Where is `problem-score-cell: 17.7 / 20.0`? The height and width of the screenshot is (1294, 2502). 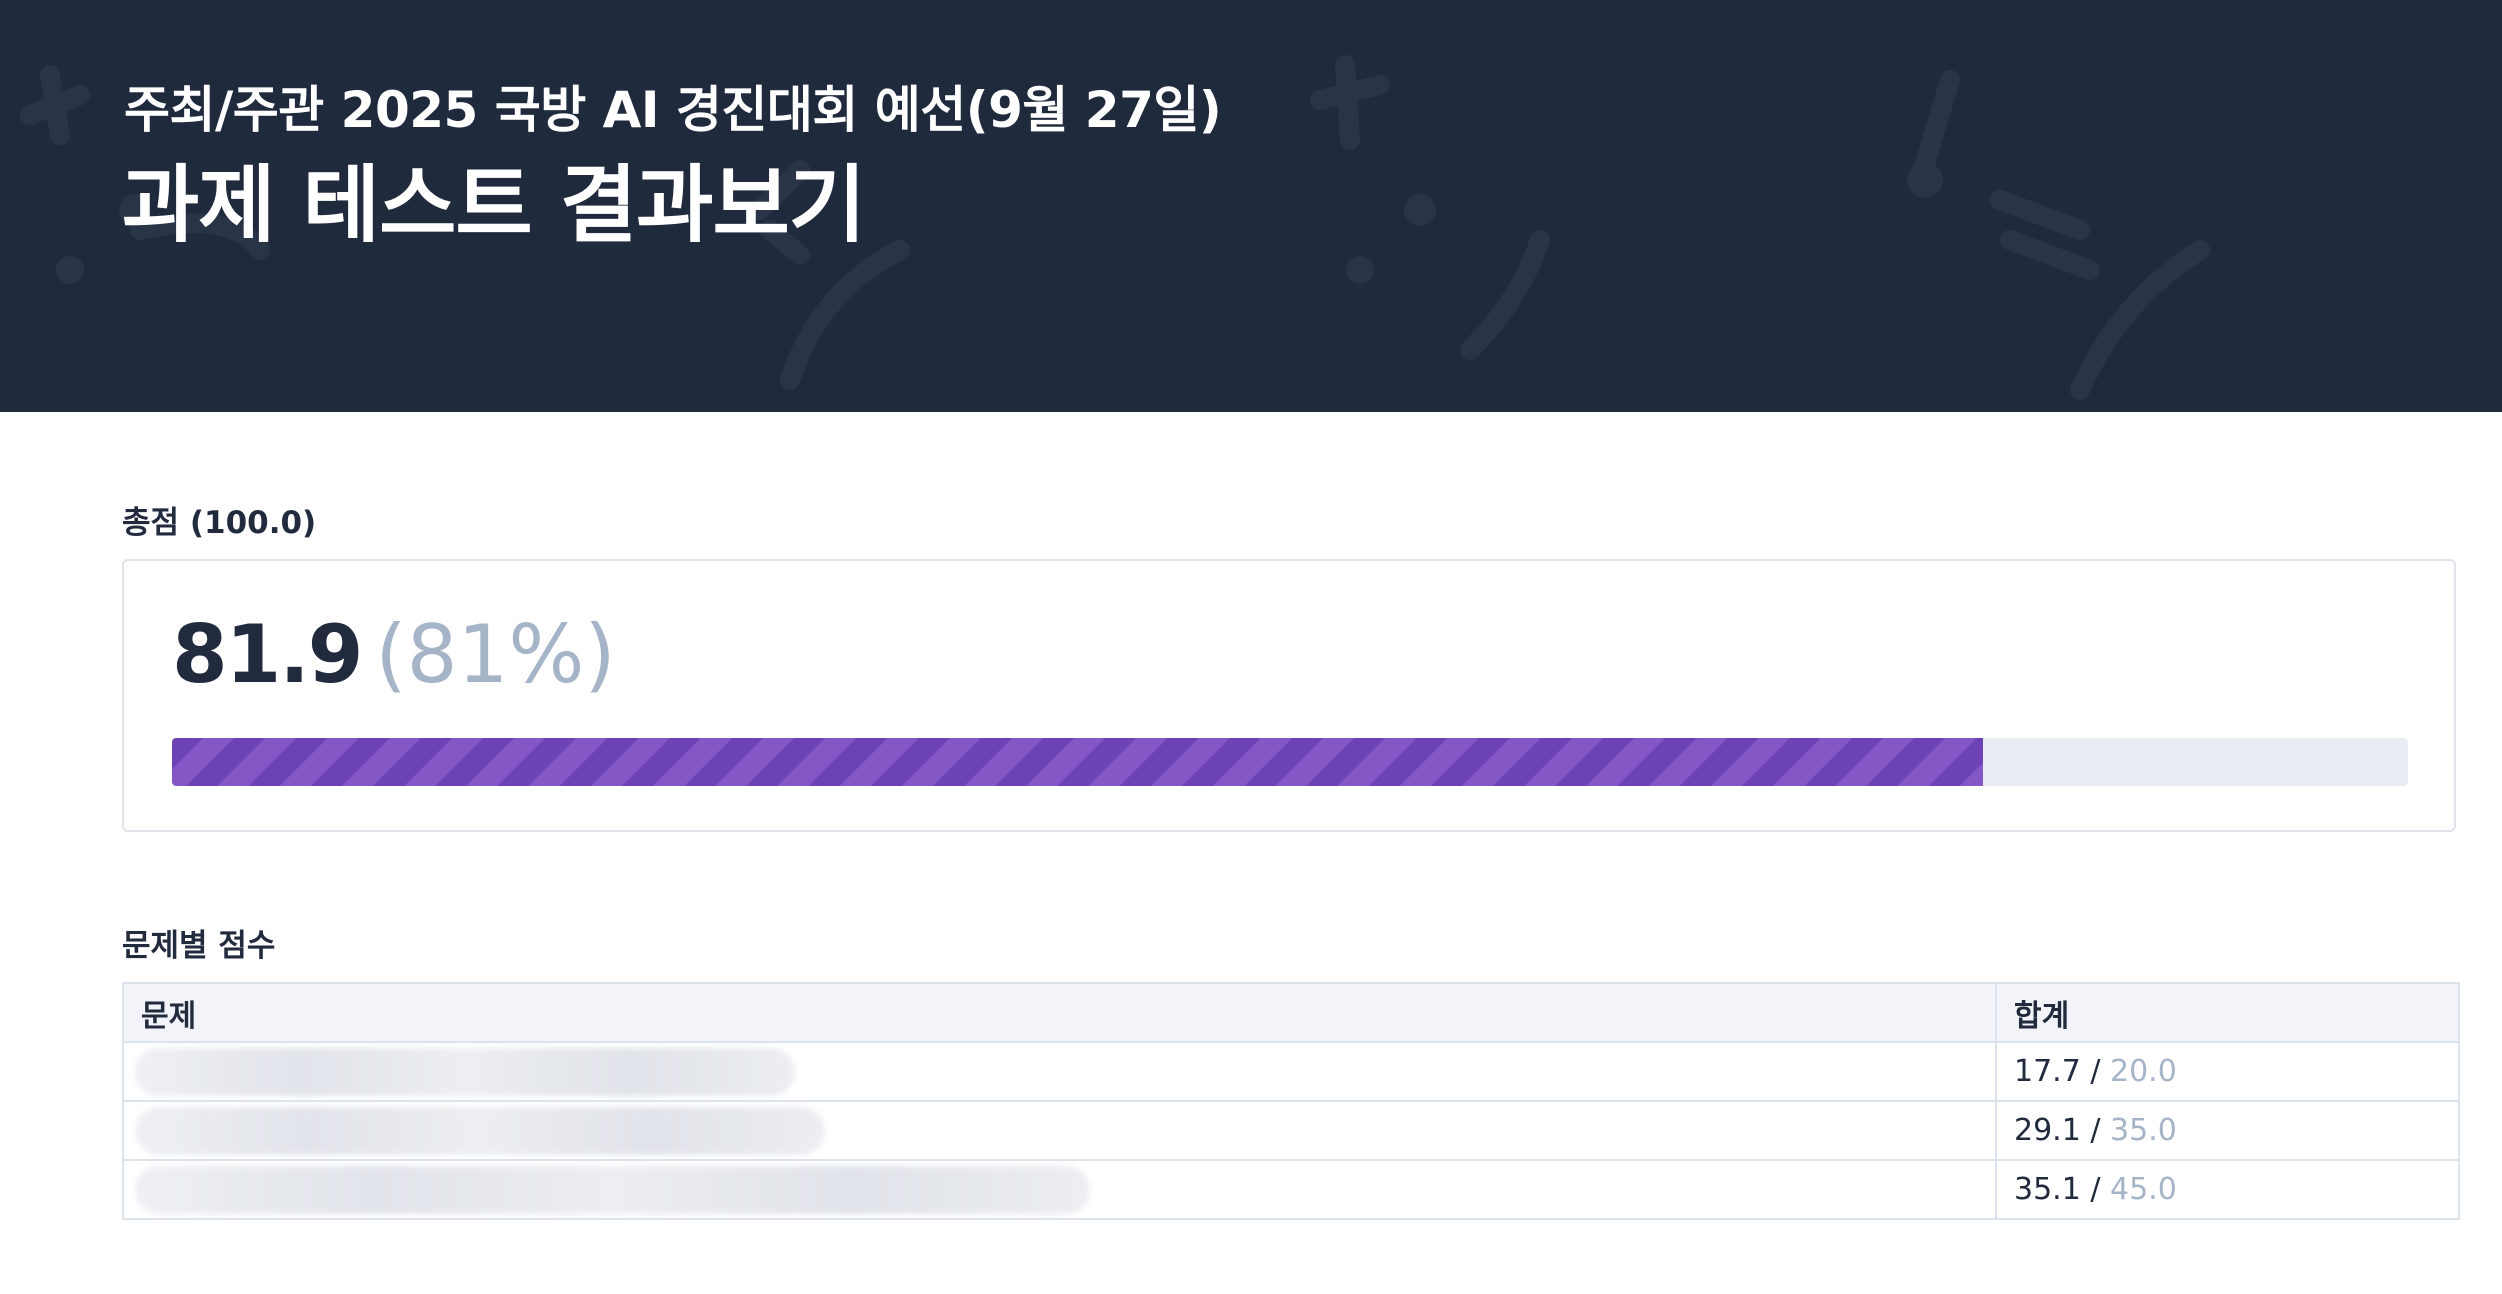
problem-score-cell: 17.7 / 20.0 is located at coordinates (2227, 1071).